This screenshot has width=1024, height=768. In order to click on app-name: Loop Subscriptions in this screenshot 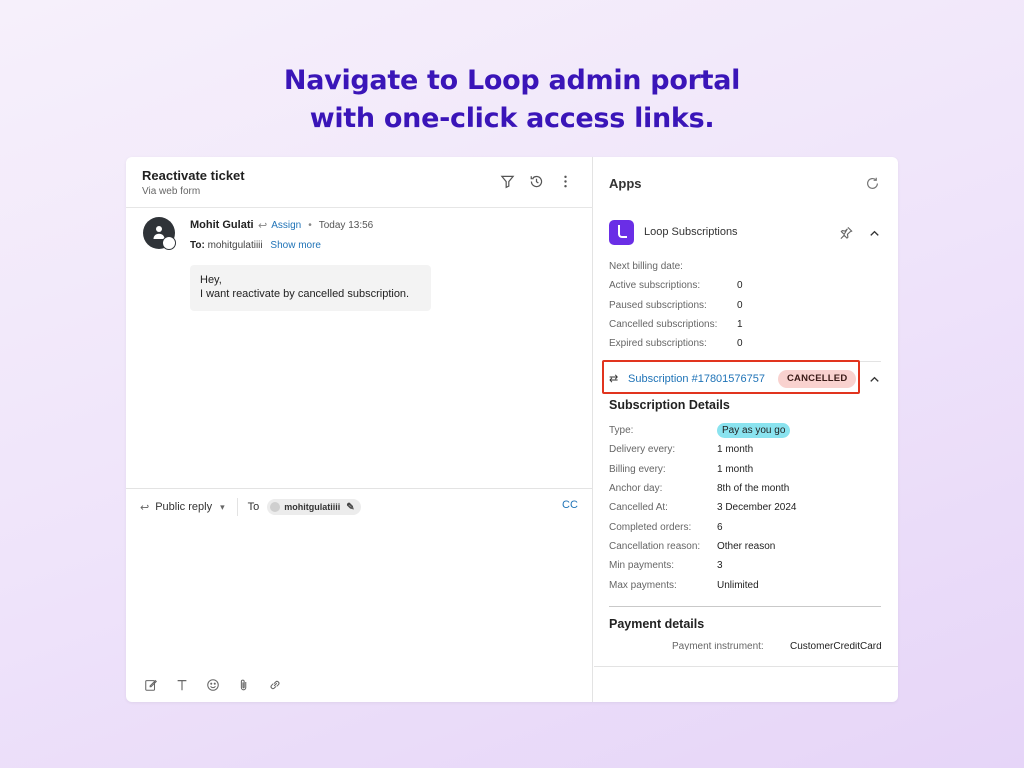, I will do `click(691, 232)`.